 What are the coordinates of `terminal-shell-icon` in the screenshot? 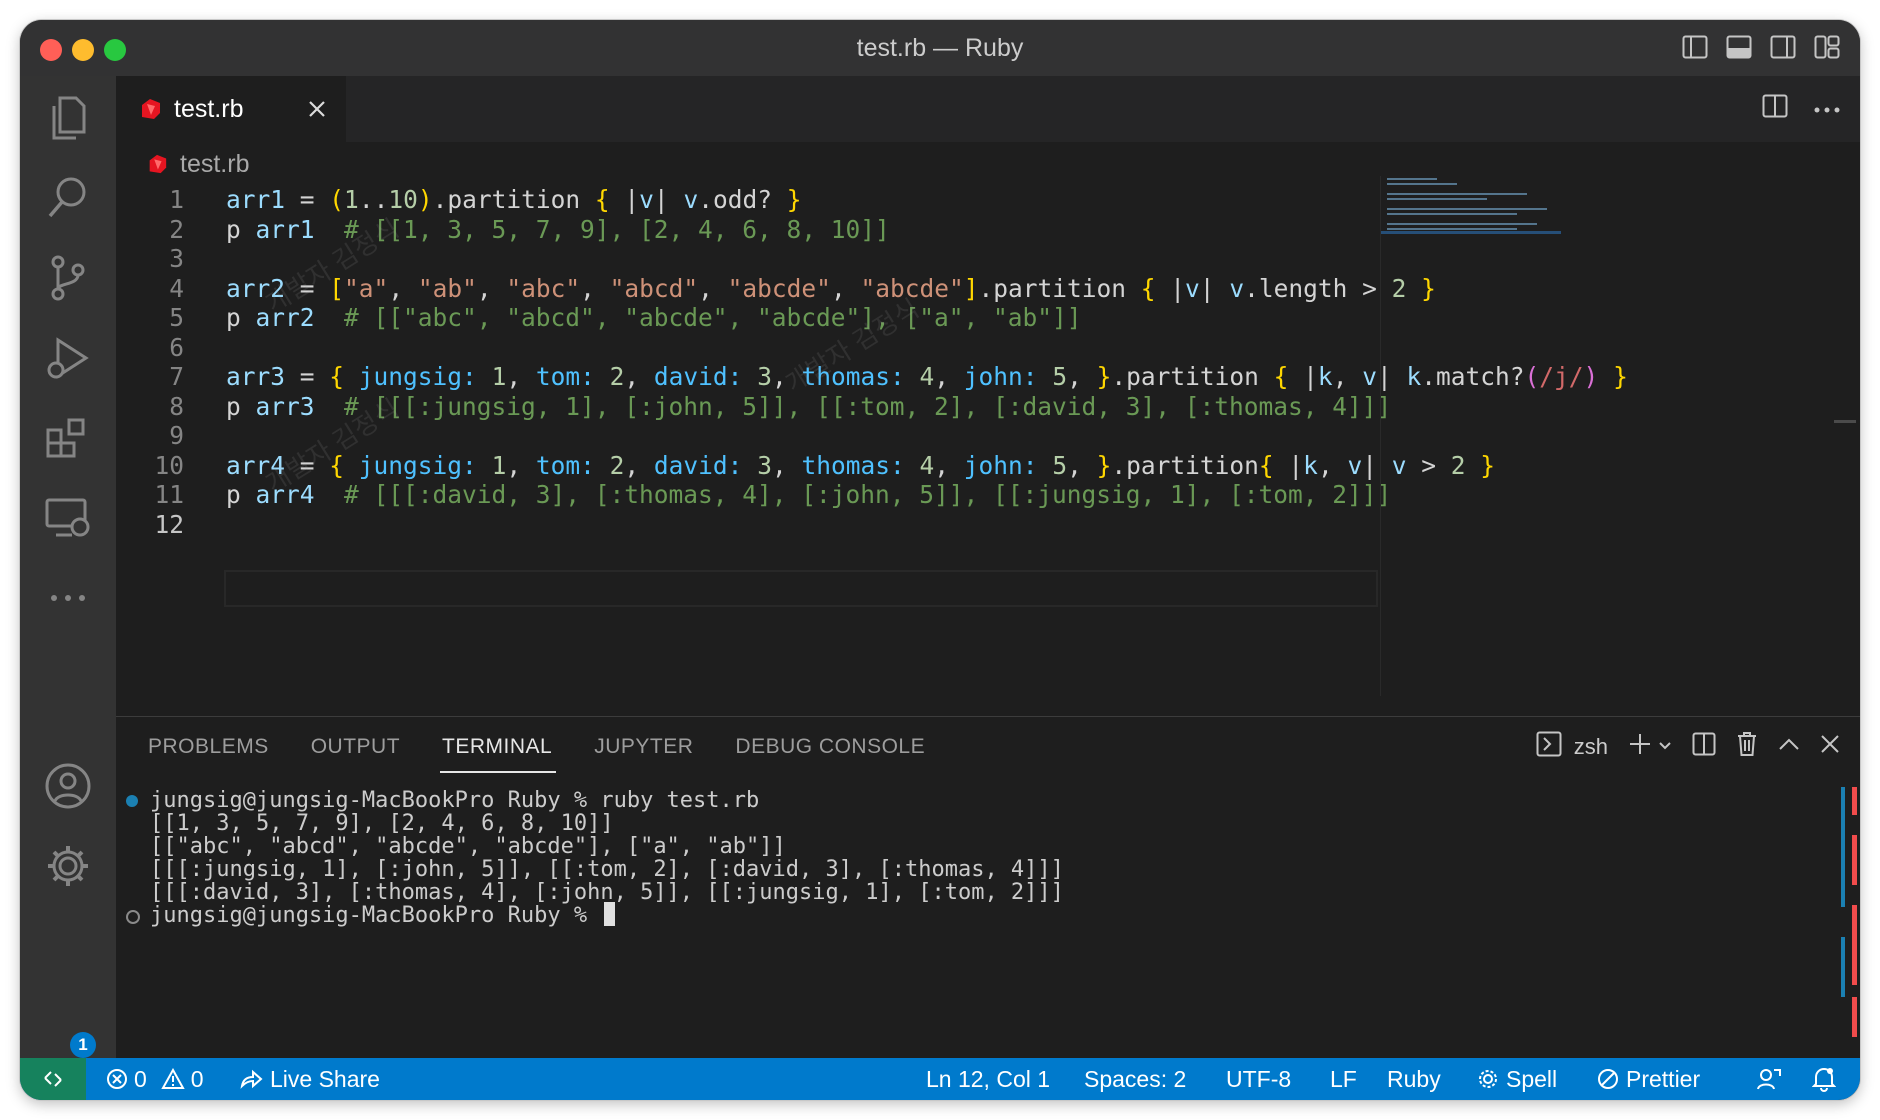 It's located at (1549, 746).